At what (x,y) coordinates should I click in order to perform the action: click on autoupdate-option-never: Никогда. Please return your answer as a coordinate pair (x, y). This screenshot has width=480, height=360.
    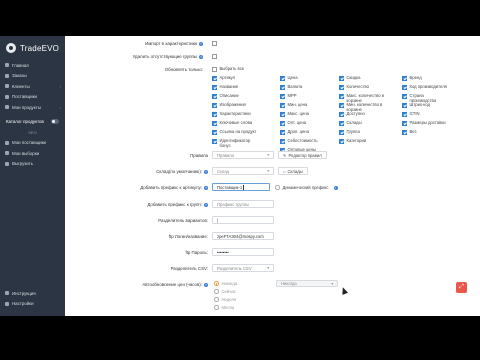
    Looking at the image, I should click on (225, 283).